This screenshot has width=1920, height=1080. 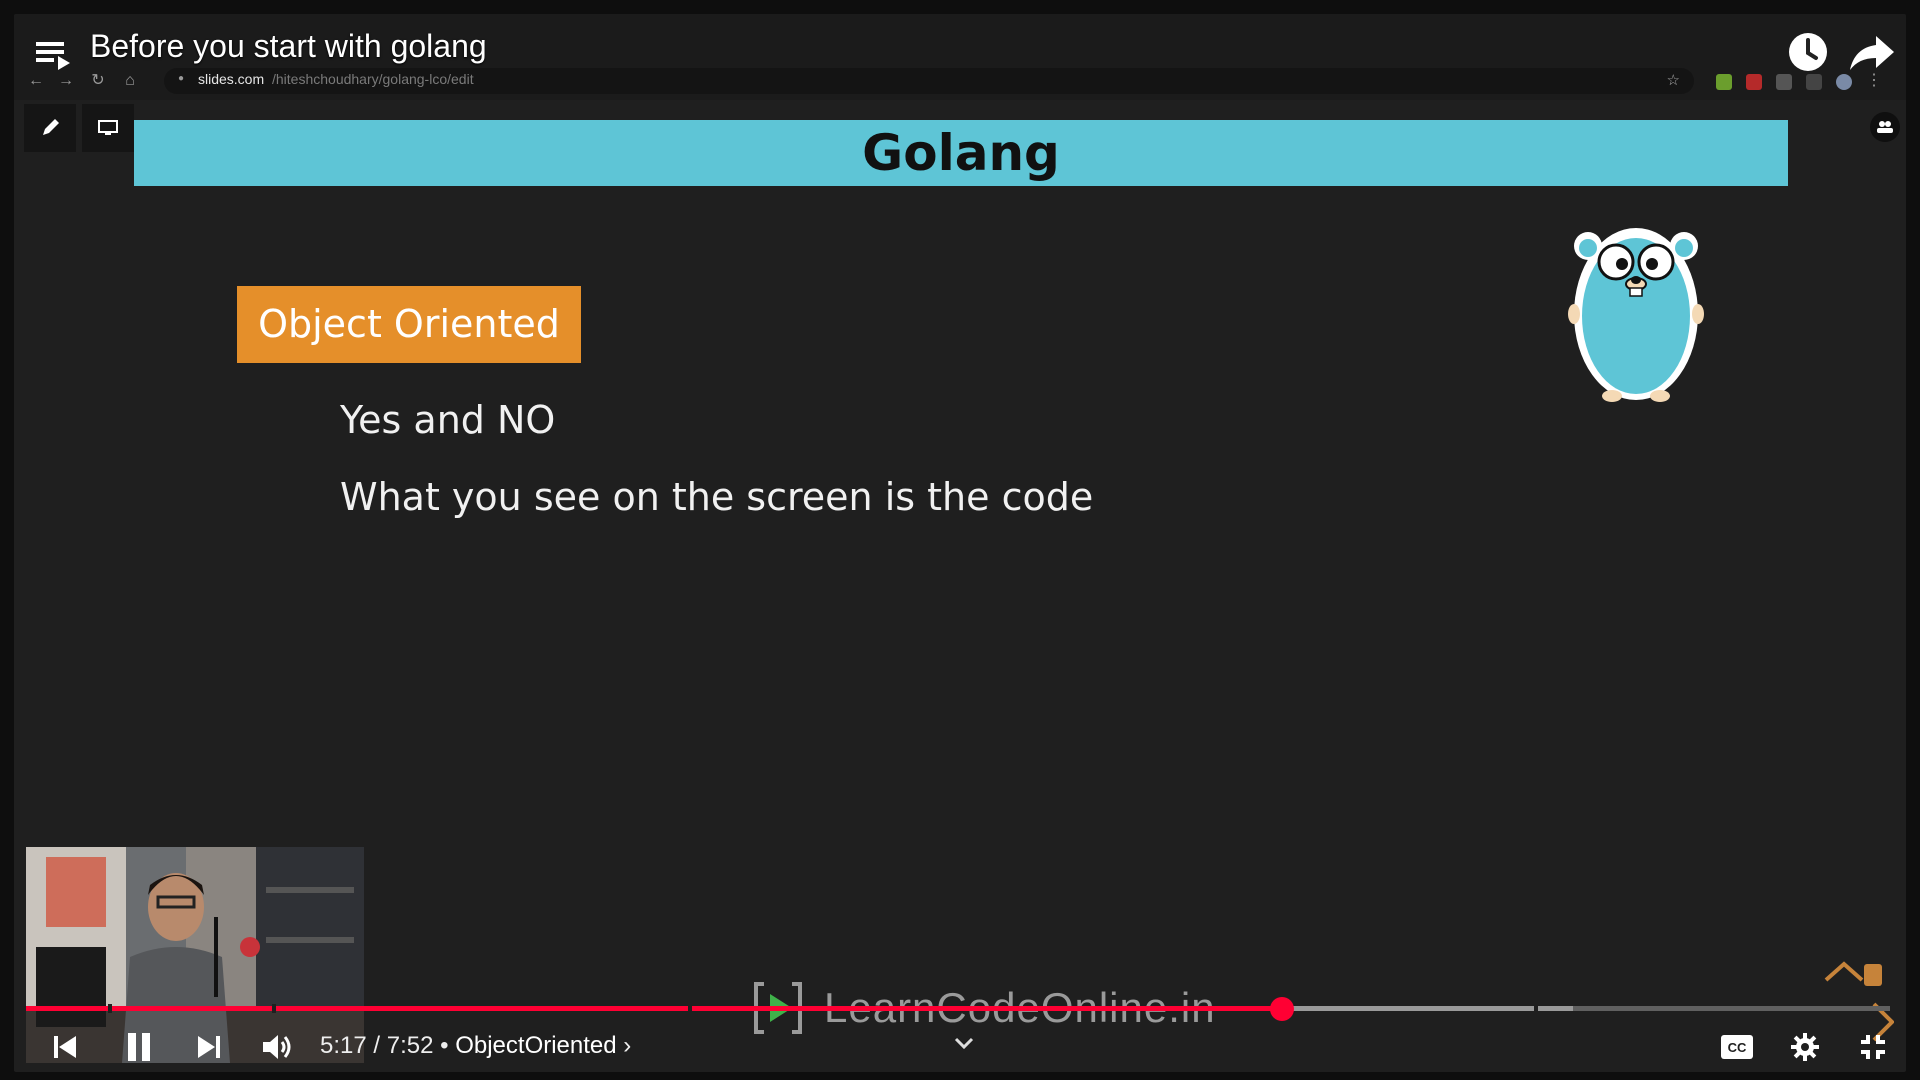 I want to click on seek-bar, so click(x=958, y=1009).